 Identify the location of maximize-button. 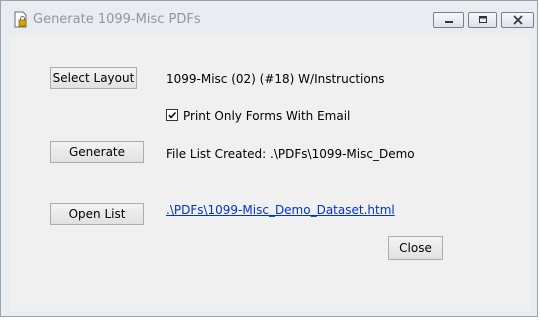
(482, 20).